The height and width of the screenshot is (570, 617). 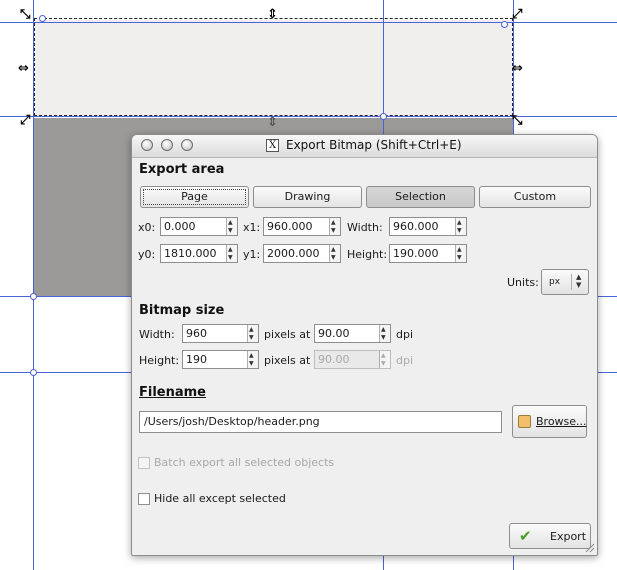 I want to click on drawing-area-button: Drawing, so click(x=307, y=197).